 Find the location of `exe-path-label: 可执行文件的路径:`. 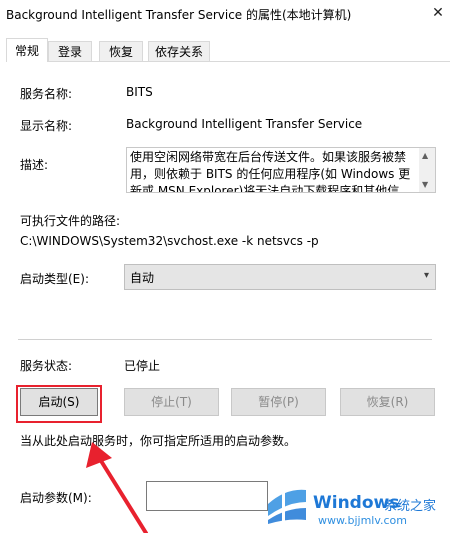

exe-path-label: 可执行文件的路径: is located at coordinates (70, 221).